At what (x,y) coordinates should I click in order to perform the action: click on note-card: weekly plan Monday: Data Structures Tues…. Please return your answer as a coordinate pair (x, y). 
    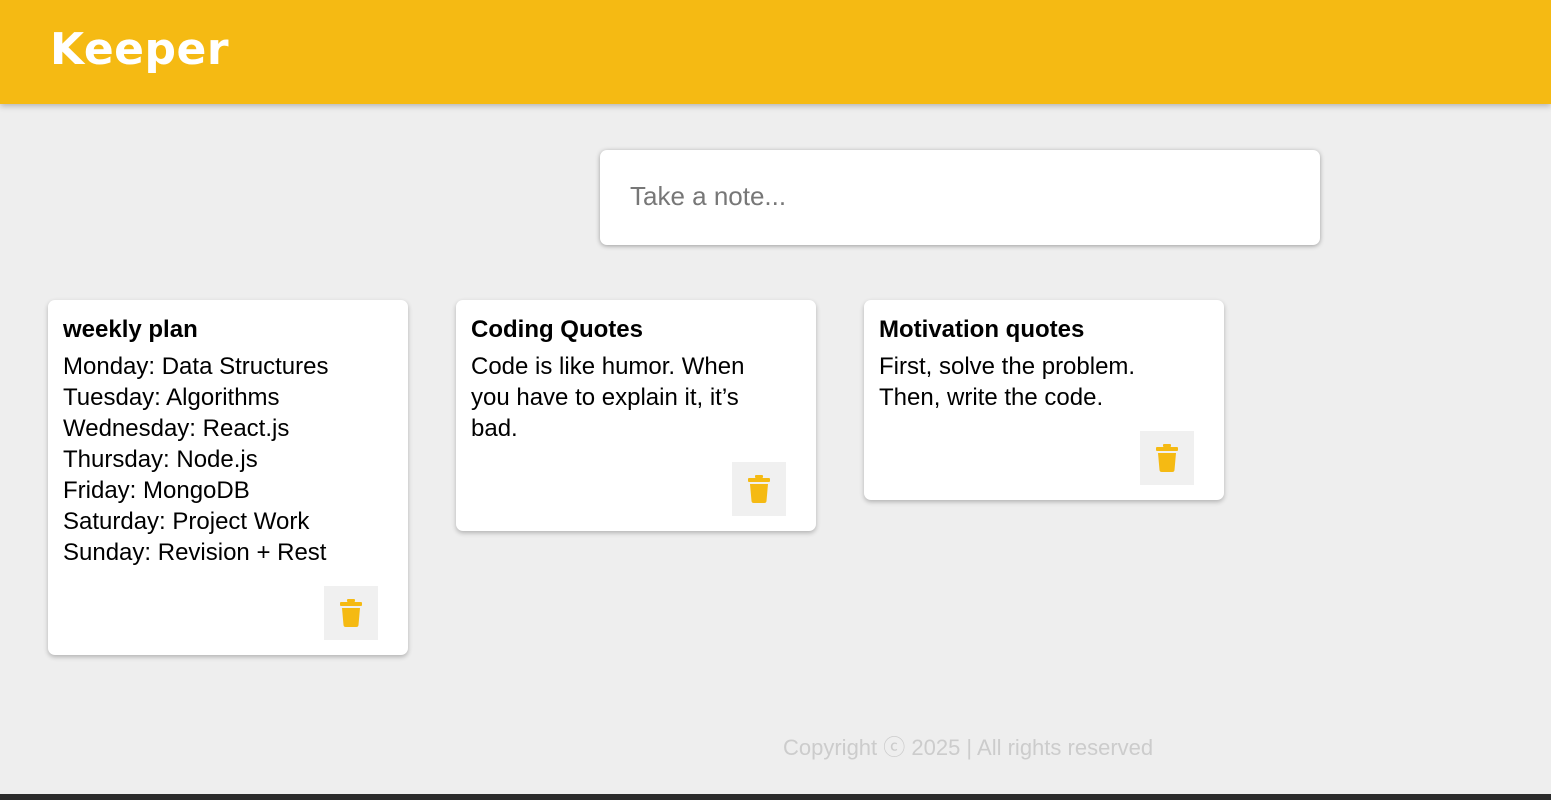
    Looking at the image, I should click on (228, 477).